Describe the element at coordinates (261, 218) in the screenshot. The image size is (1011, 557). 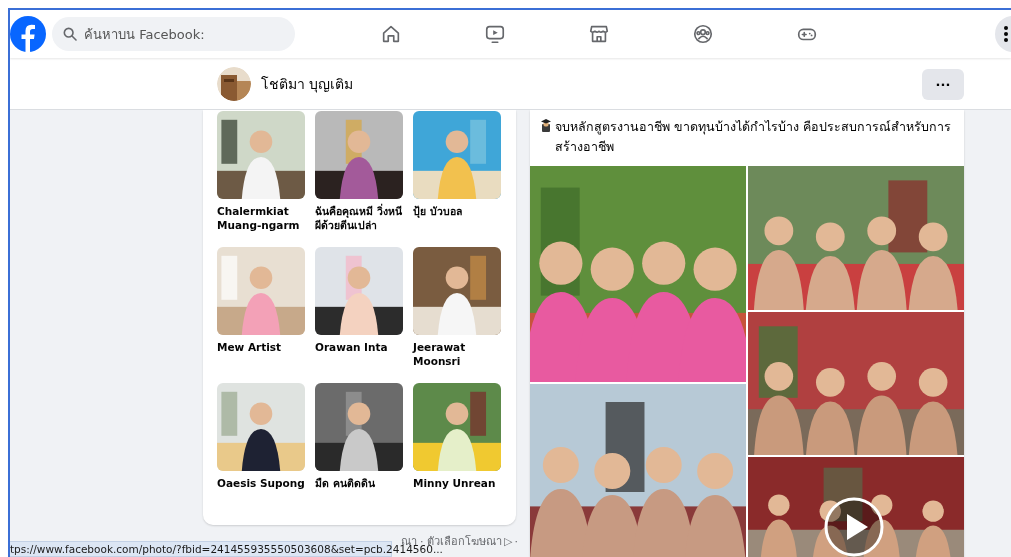
I see `friend-name: Chalermkiat Muang-ngarm` at that location.